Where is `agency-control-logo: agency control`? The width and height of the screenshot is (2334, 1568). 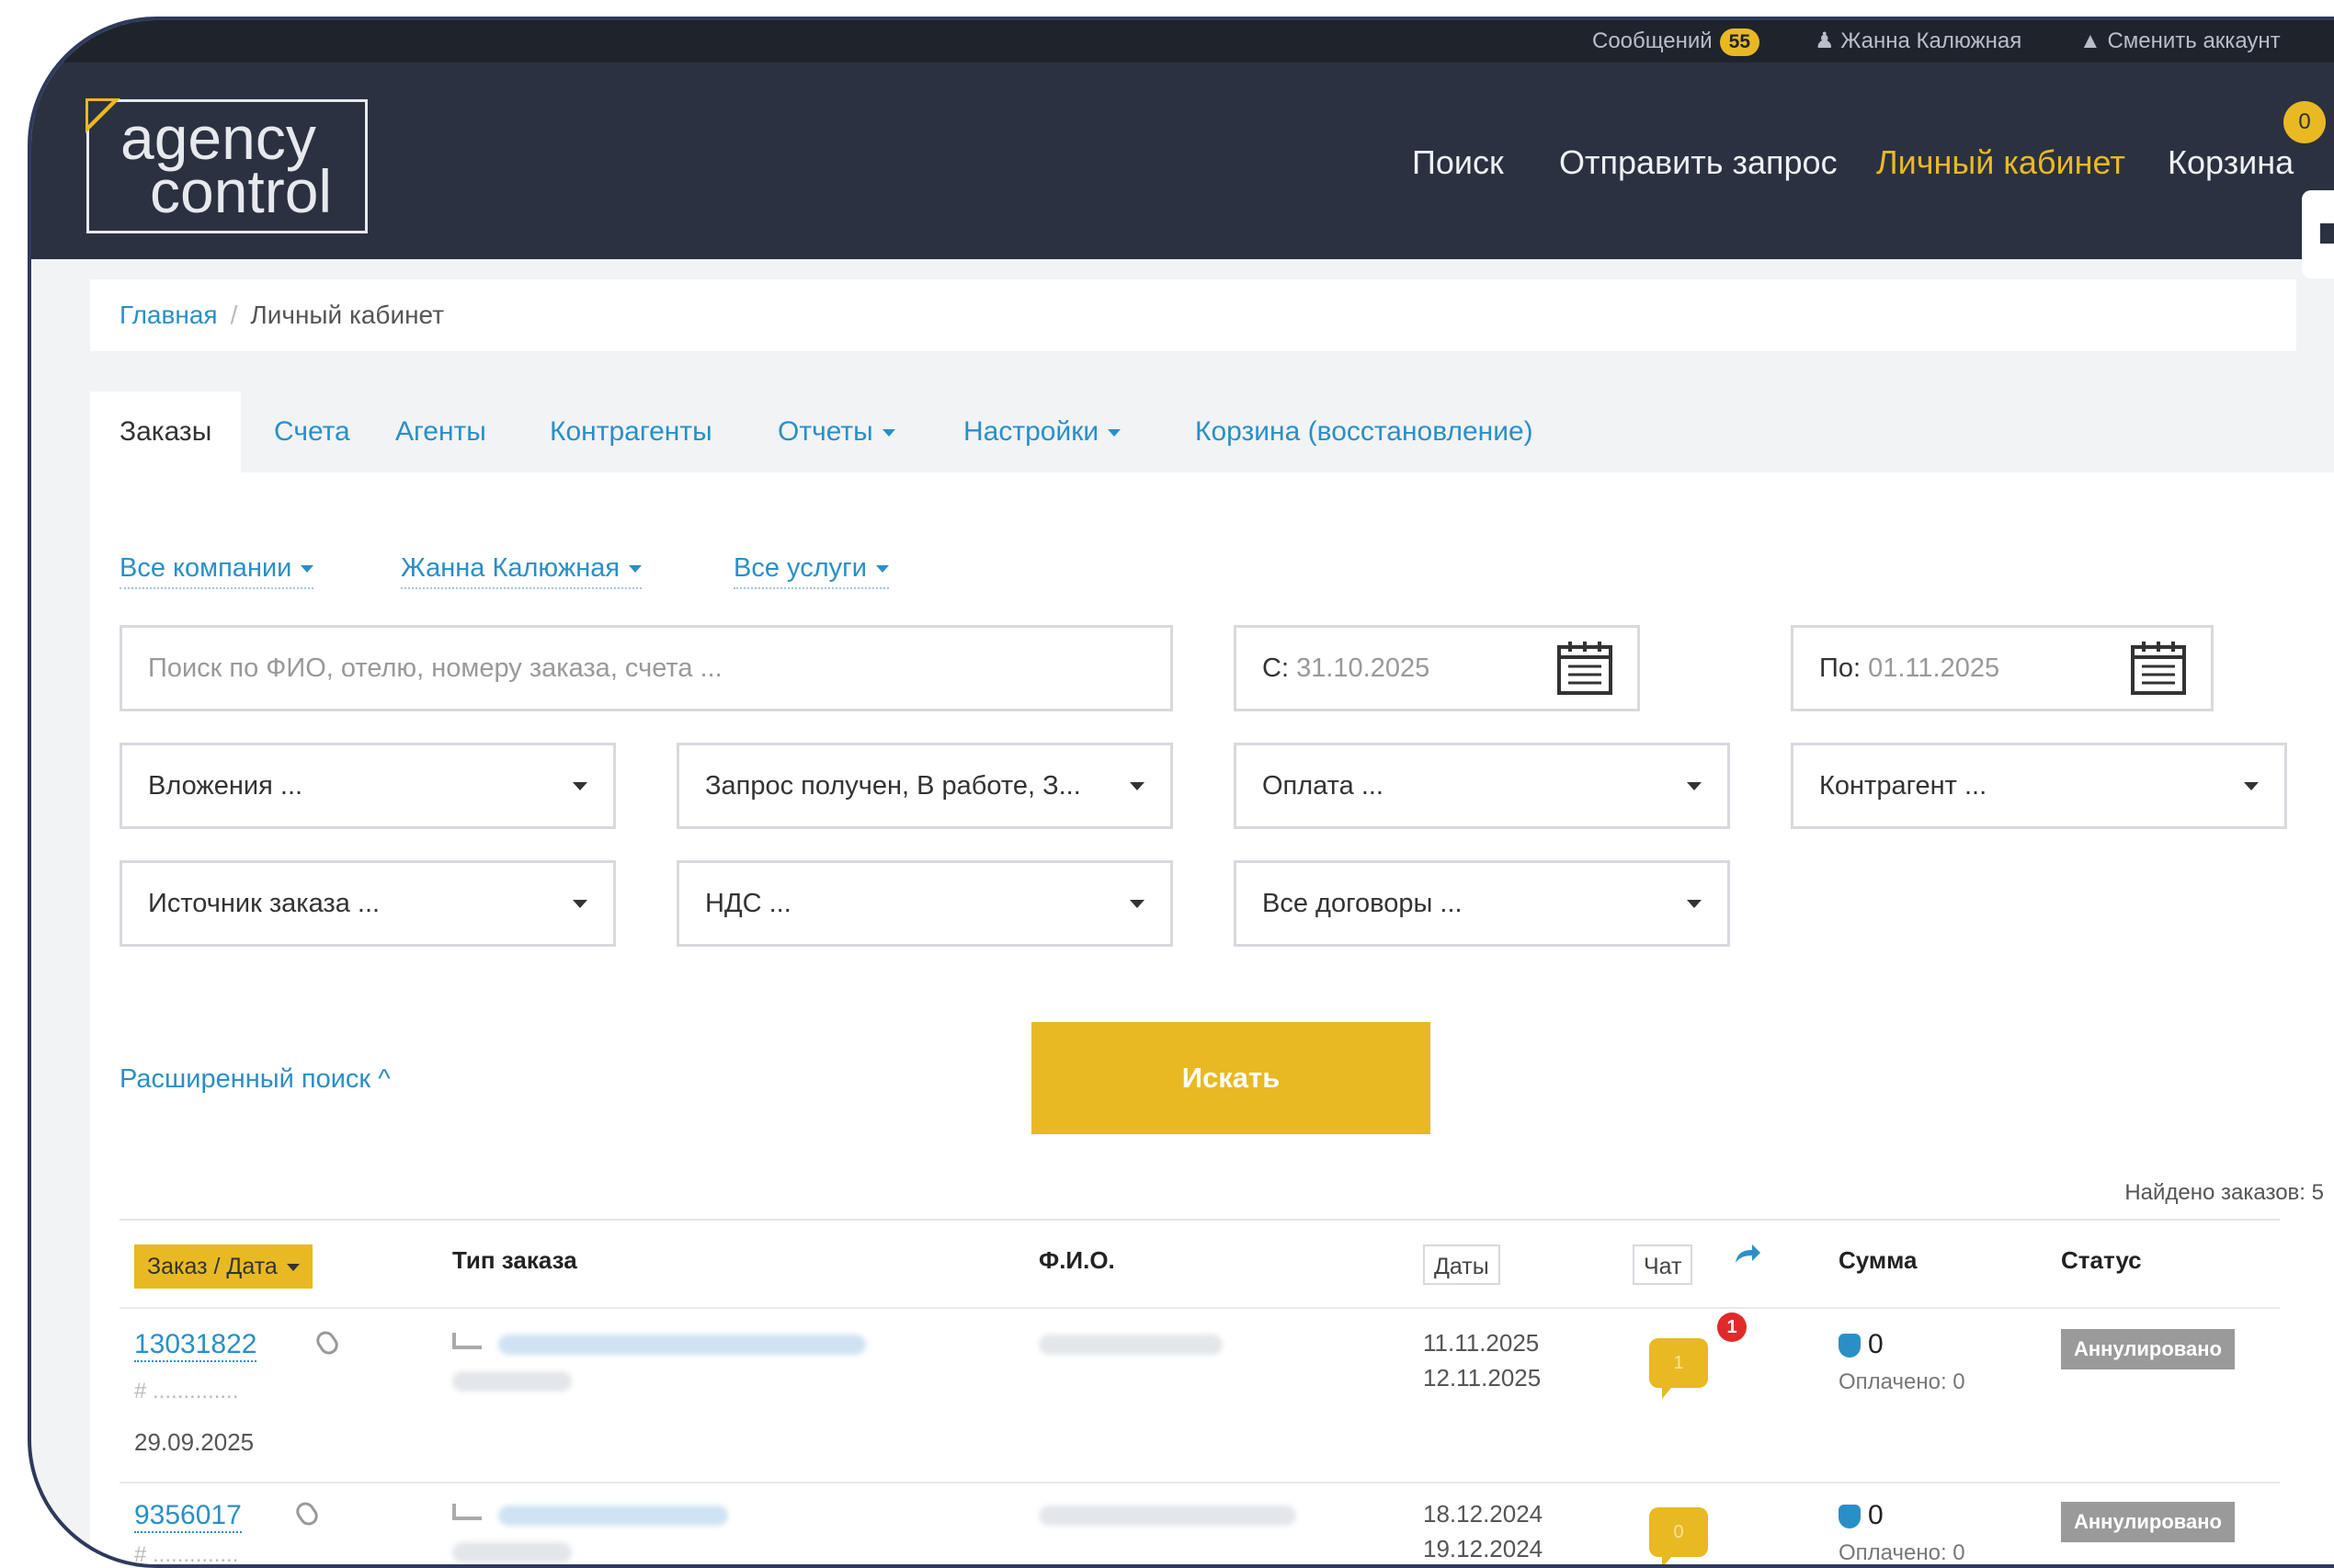
agency-control-logo: agency control is located at coordinates (227, 165).